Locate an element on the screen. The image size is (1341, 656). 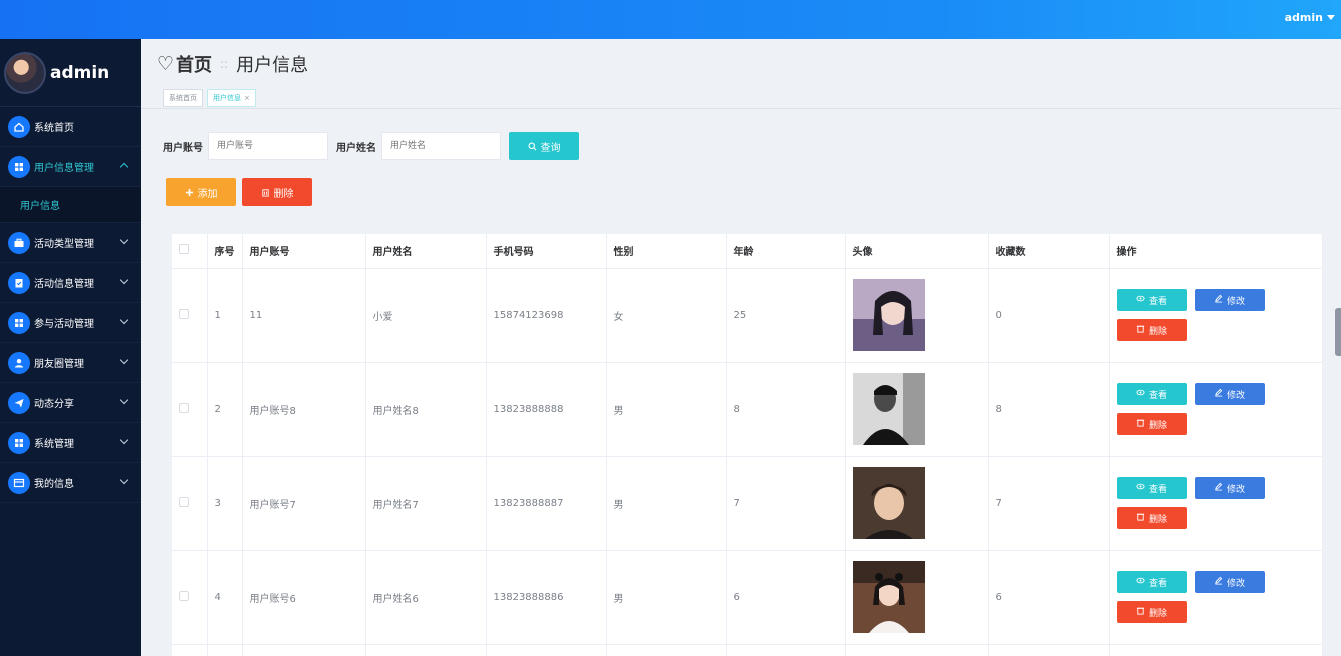
batch-delete-button: 删除 is located at coordinates (277, 192).